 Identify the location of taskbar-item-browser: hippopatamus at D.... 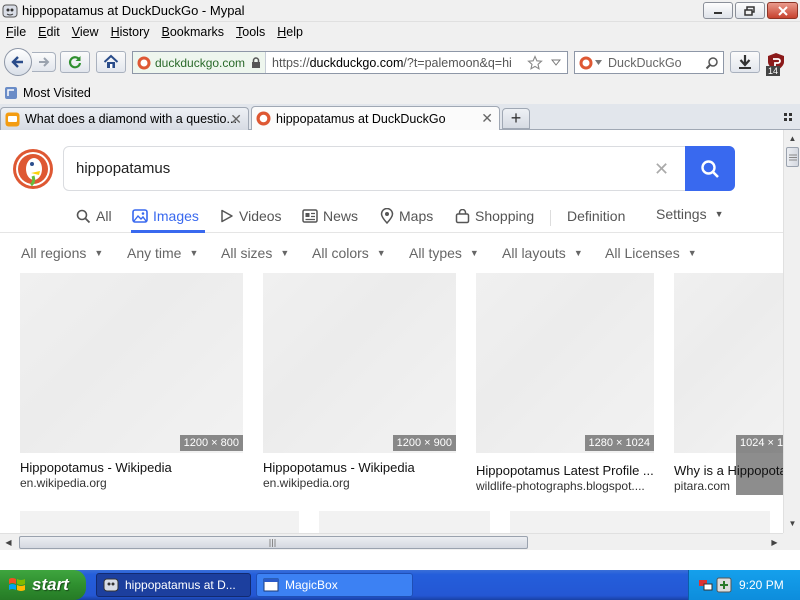
(173, 585).